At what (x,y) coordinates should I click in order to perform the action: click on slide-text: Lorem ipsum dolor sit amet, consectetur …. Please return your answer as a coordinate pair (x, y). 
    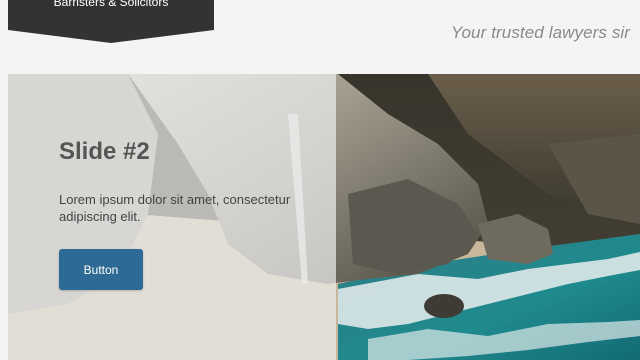
    Looking at the image, I should click on (175, 208).